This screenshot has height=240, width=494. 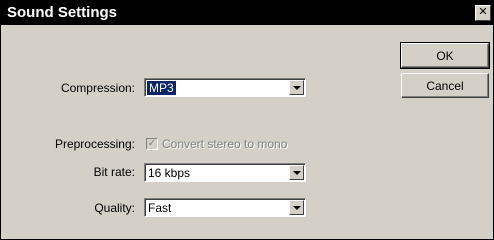 What do you see at coordinates (445, 55) in the screenshot?
I see `ok-button: OK` at bounding box center [445, 55].